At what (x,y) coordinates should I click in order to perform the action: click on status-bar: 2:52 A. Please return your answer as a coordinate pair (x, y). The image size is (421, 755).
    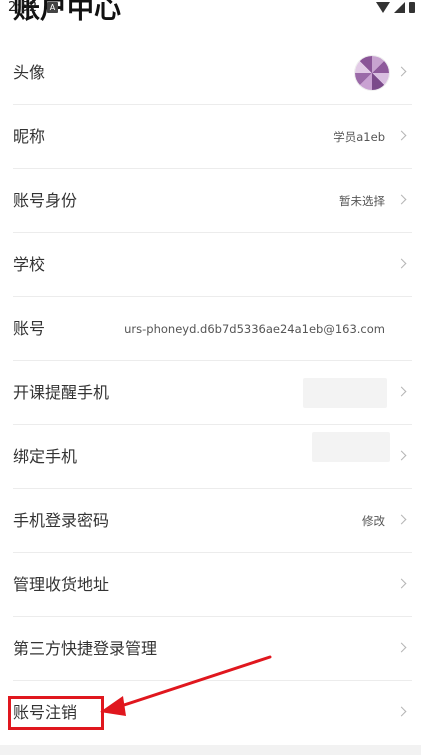
    Looking at the image, I should click on (210, 8).